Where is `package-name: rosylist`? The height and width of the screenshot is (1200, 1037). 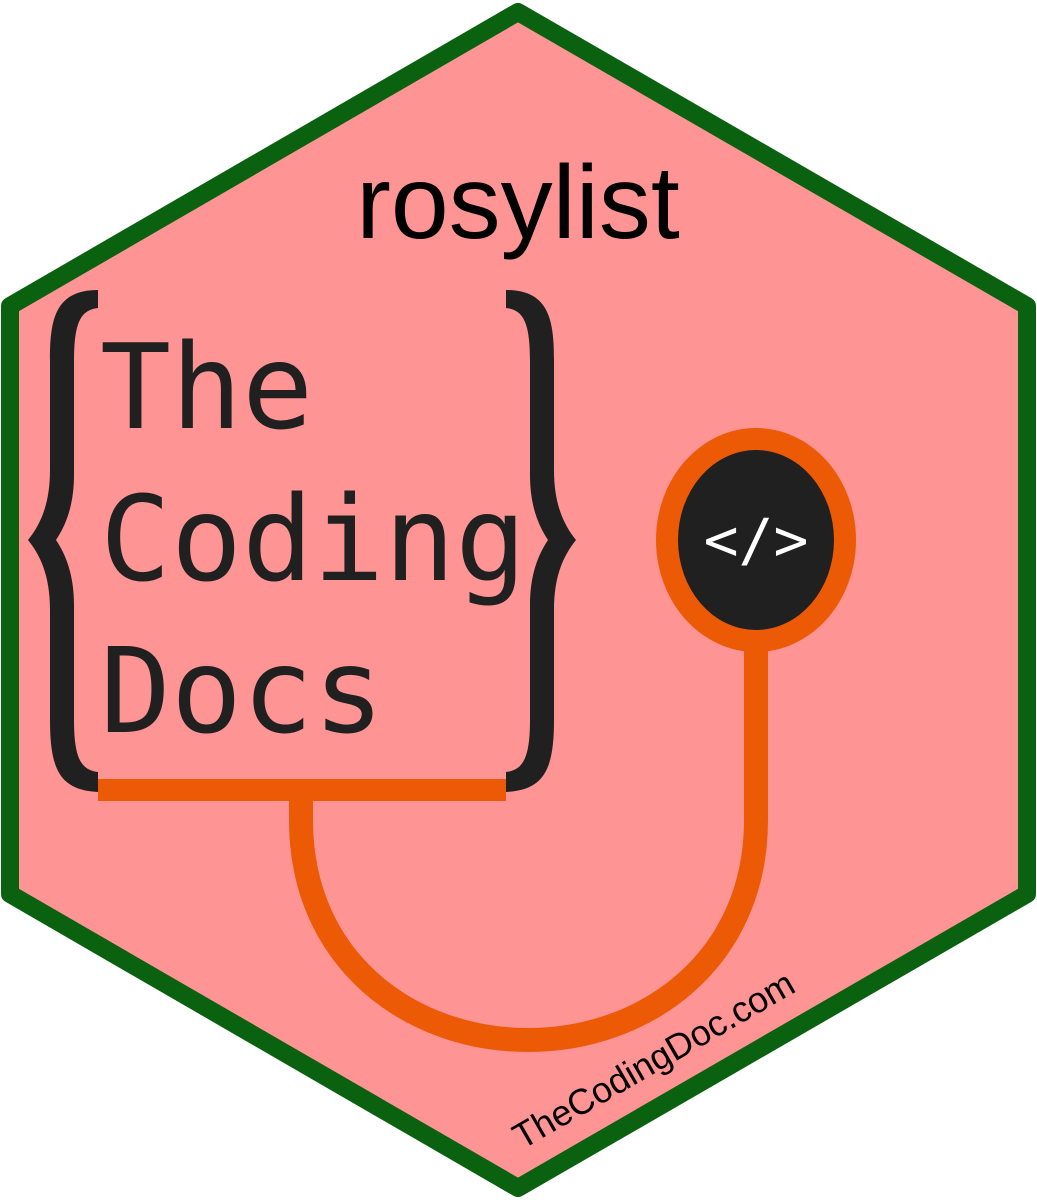 package-name: rosylist is located at coordinates (518, 203).